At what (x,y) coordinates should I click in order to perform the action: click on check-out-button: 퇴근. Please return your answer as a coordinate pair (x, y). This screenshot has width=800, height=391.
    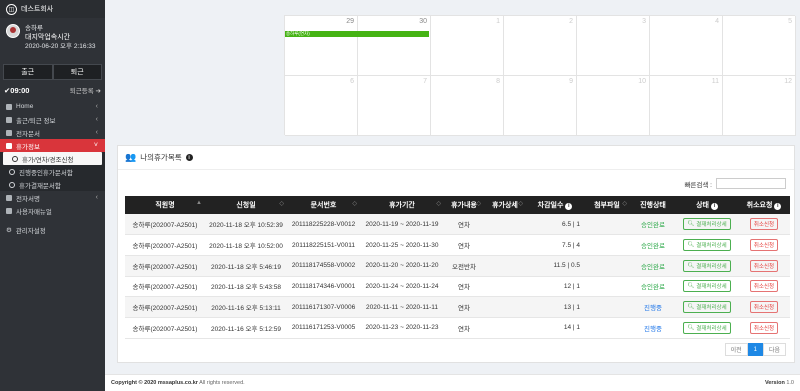
    Looking at the image, I should click on (77, 72).